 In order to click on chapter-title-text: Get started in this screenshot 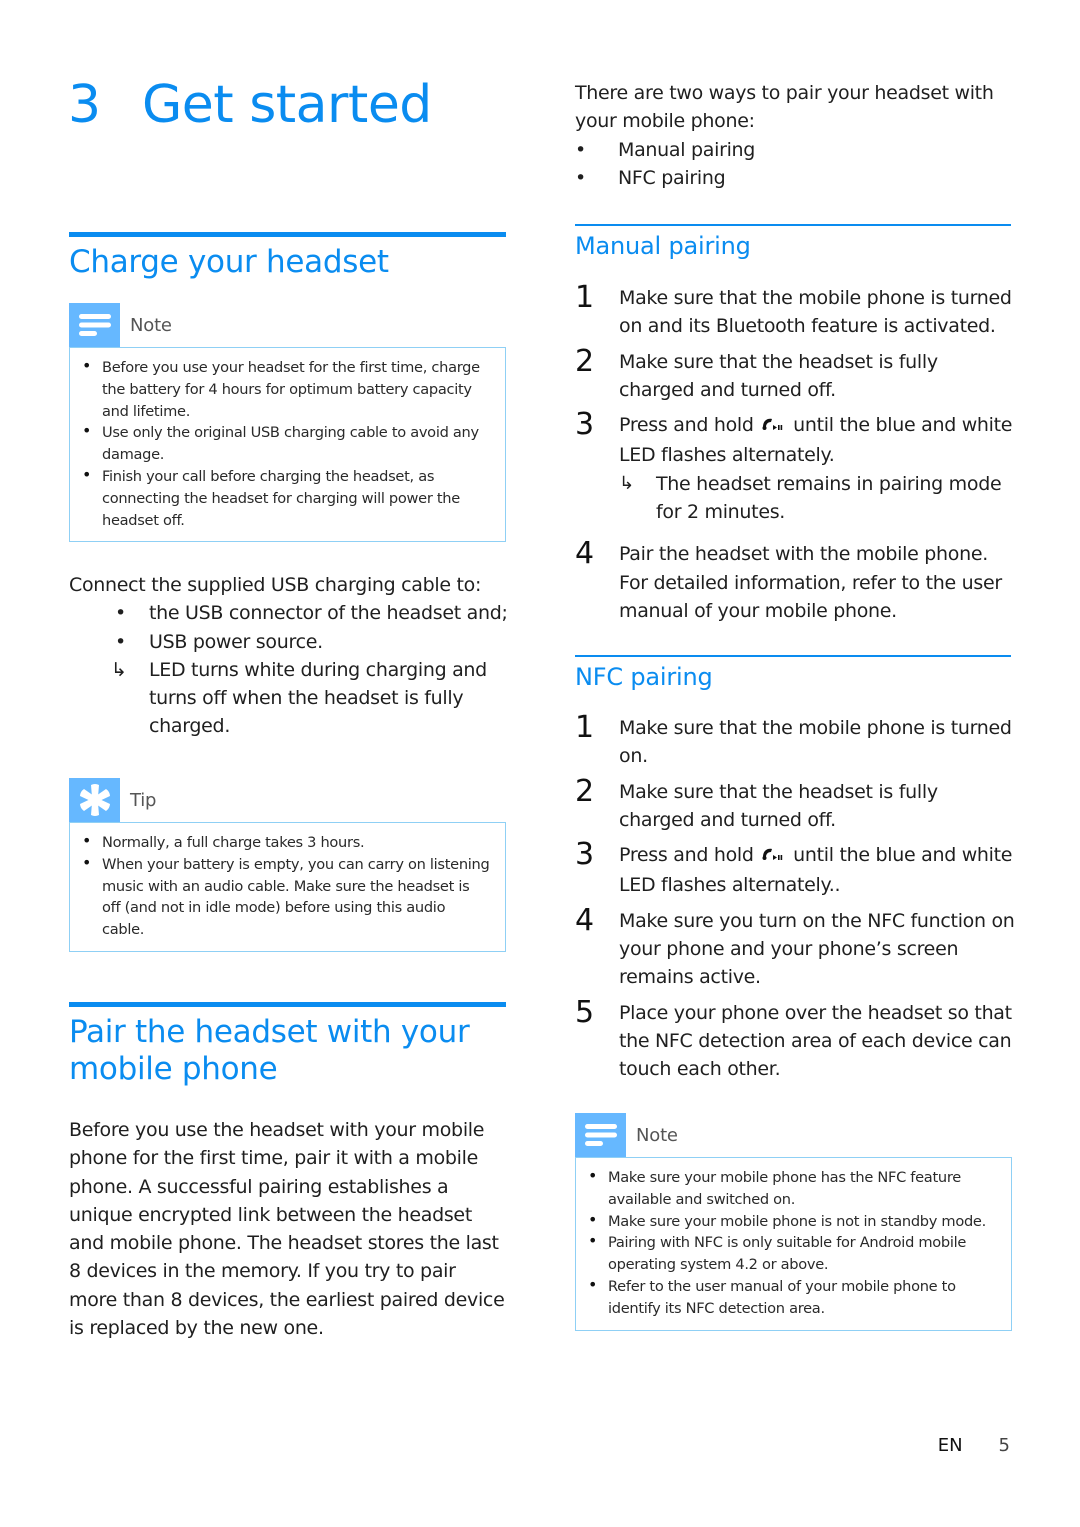, I will do `click(287, 105)`.